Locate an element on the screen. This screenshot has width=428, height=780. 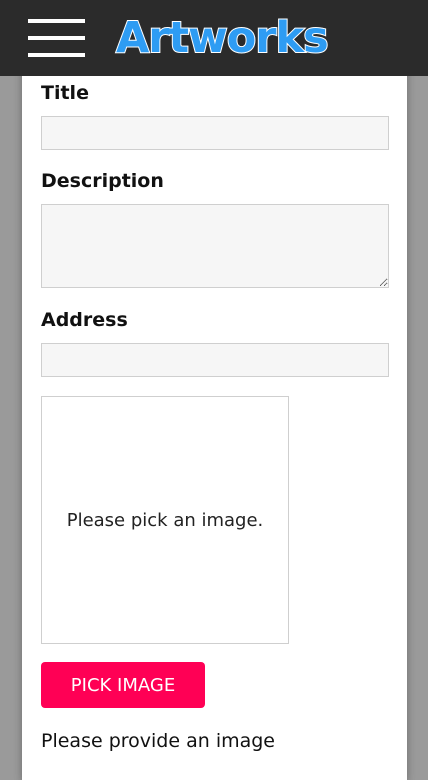
app-header: Artworks is located at coordinates (214, 38).